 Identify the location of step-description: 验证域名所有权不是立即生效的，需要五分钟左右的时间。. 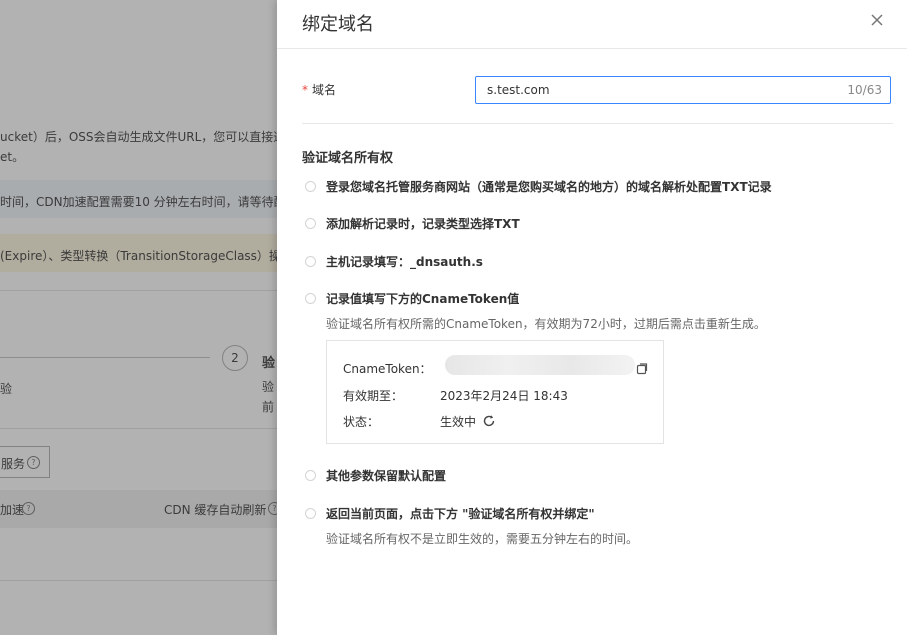
(482, 539).